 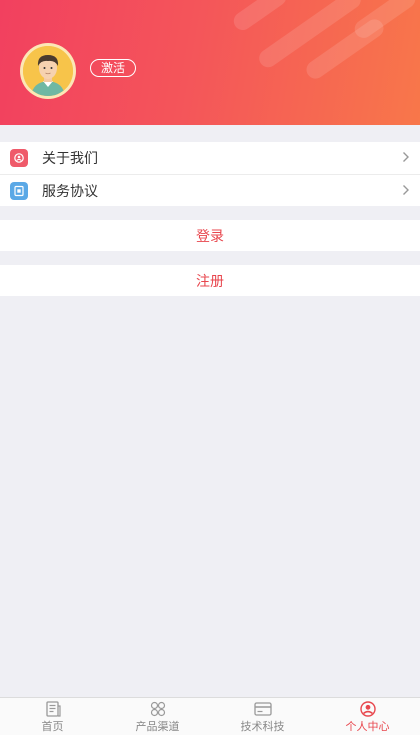 What do you see at coordinates (53, 709) in the screenshot?
I see `home-news-icon` at bounding box center [53, 709].